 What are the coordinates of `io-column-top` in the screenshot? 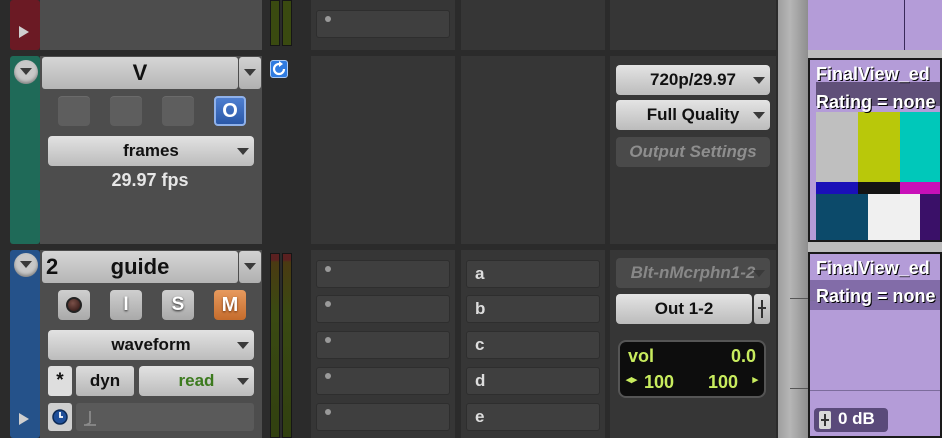 It's located at (693, 25).